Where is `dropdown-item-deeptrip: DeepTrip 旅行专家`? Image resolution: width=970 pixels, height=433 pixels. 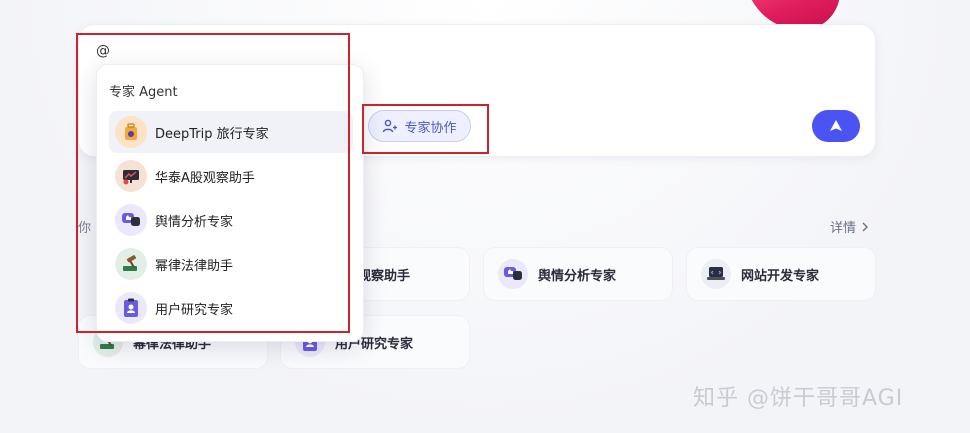
dropdown-item-deeptrip: DeepTrip 旅行专家 is located at coordinates (231, 132).